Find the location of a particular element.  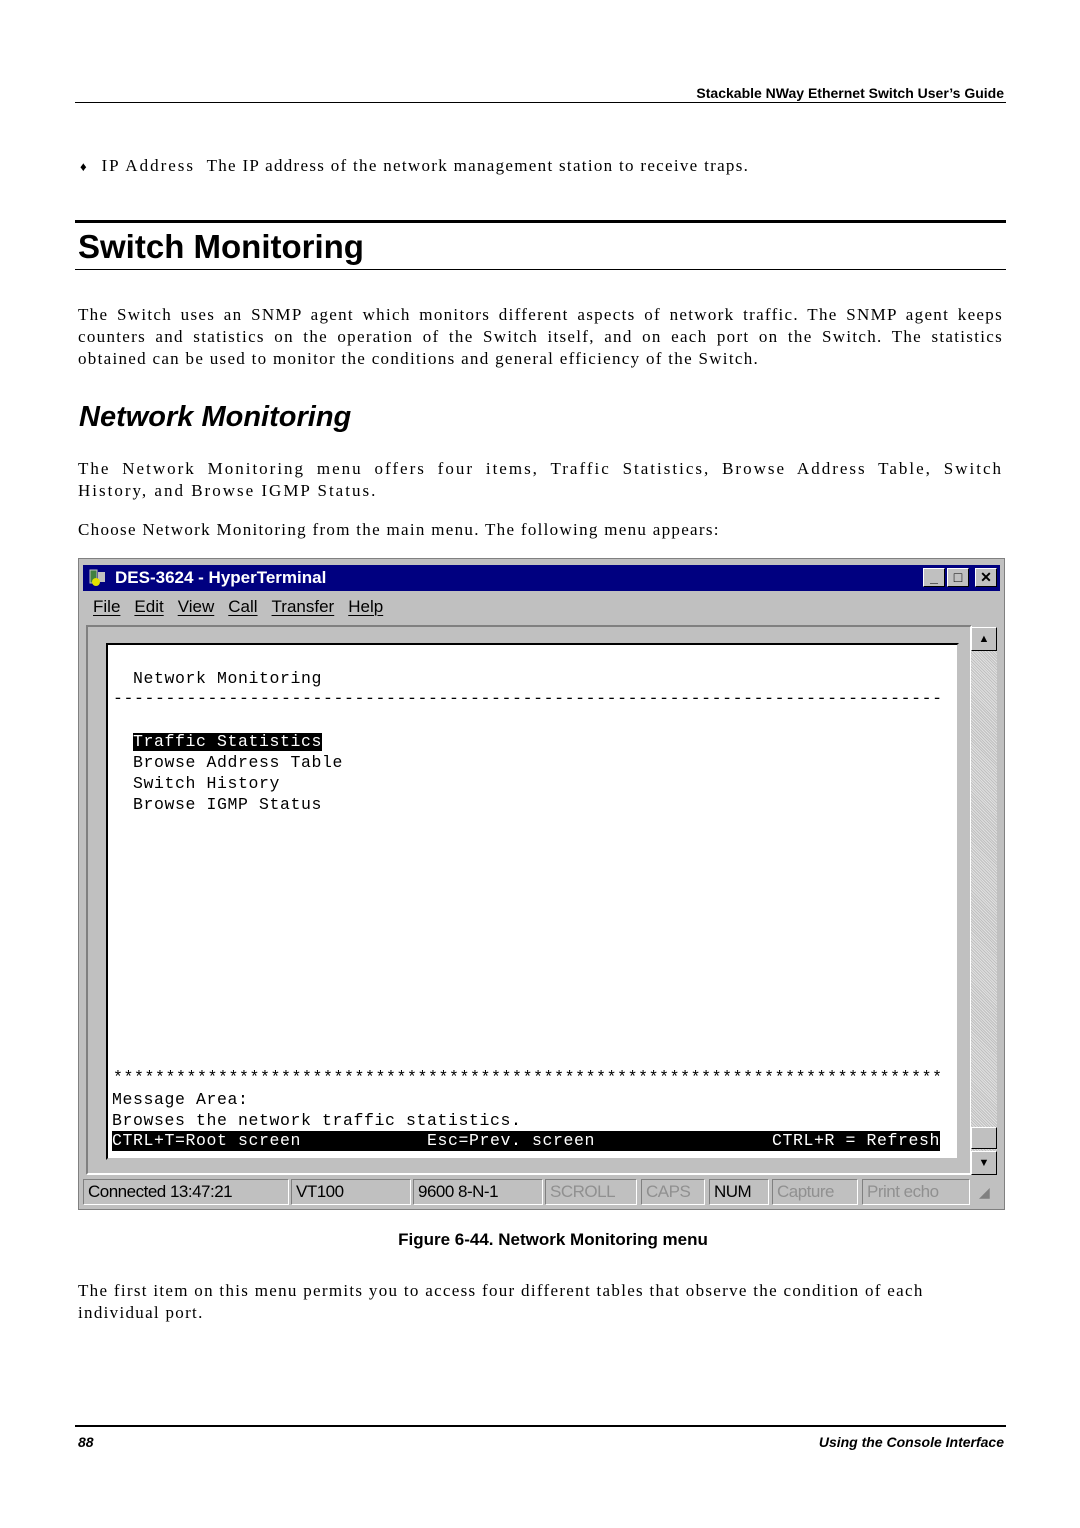

section-title-rule is located at coordinates (540, 269).